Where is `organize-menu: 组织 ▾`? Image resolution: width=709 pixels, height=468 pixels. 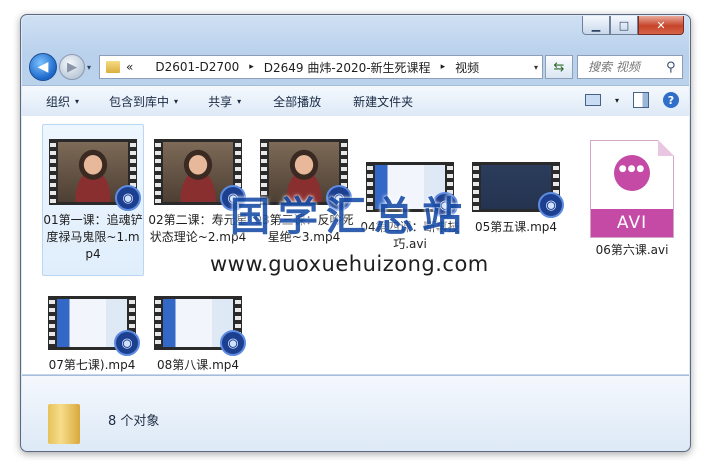 organize-menu: 组织 ▾ is located at coordinates (55, 101).